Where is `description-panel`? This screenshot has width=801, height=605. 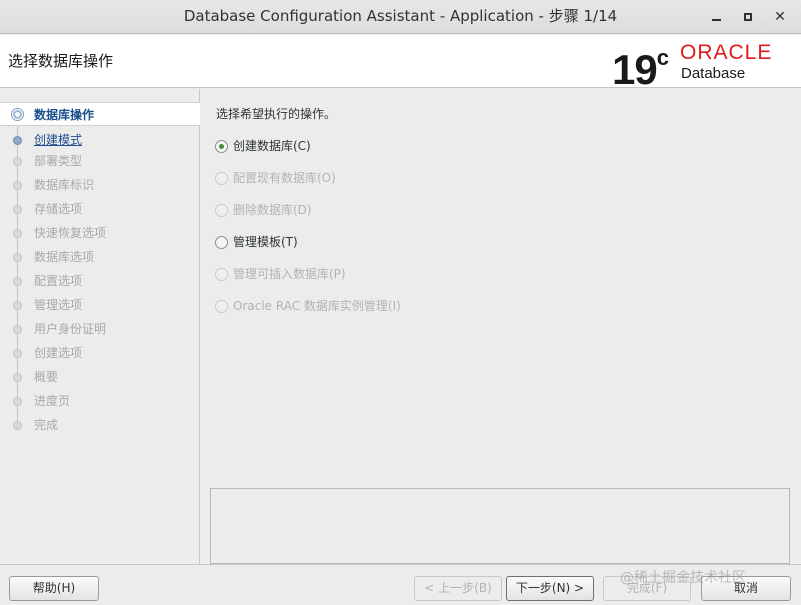 description-panel is located at coordinates (500, 526).